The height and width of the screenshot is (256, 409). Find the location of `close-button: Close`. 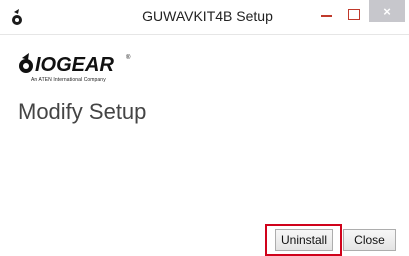

close-button: Close is located at coordinates (369, 240).